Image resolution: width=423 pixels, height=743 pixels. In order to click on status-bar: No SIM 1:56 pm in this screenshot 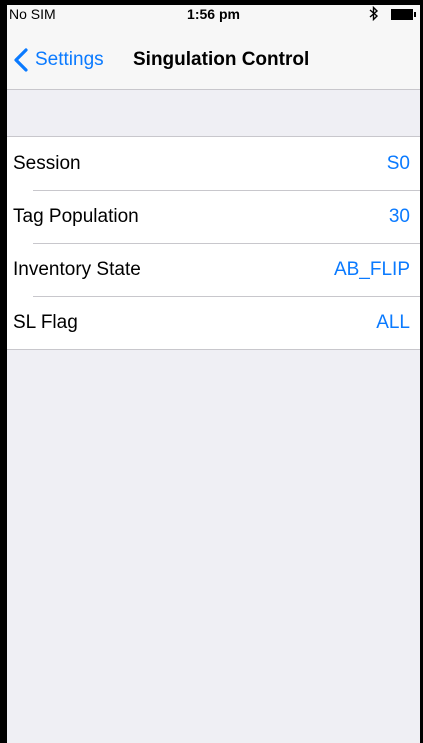, I will do `click(213, 18)`.